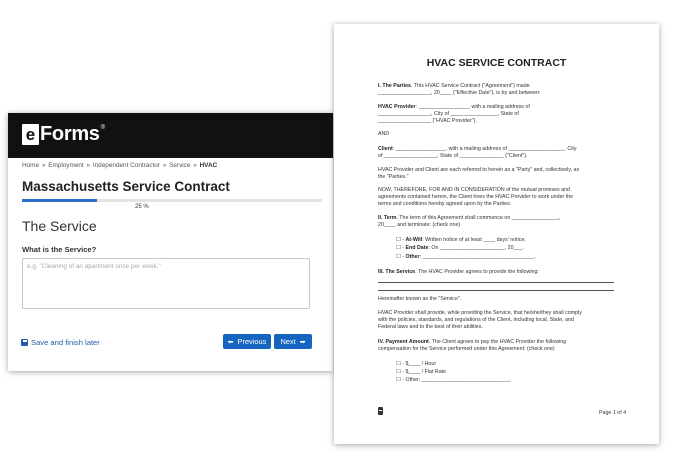 The height and width of the screenshot is (463, 680). What do you see at coordinates (397, 272) in the screenshot?
I see `doc-heading: III. The Service` at bounding box center [397, 272].